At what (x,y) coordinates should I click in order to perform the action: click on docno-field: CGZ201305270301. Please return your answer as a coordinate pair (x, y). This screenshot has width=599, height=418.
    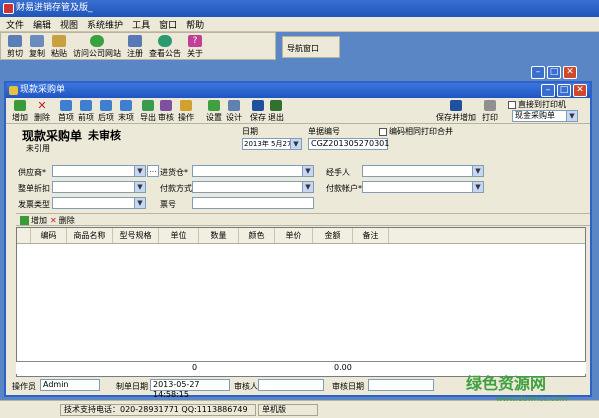
    Looking at the image, I should click on (348, 144).